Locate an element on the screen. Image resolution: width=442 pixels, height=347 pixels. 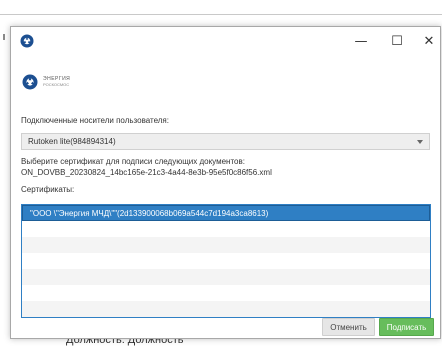
chevron-down-icon is located at coordinates (420, 142).